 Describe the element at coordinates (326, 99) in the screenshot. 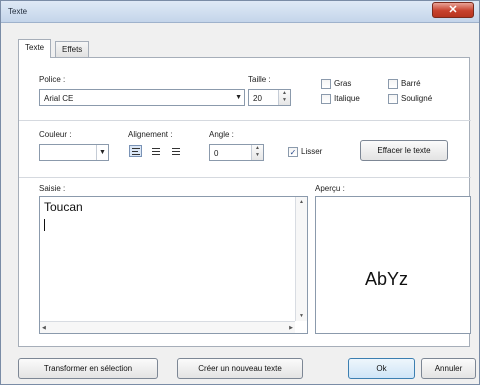

I see `italic-checkbox-box` at that location.